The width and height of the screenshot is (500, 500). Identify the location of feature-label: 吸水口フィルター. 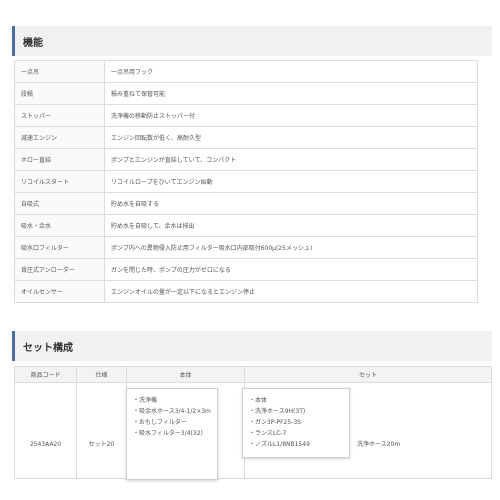
(59, 247).